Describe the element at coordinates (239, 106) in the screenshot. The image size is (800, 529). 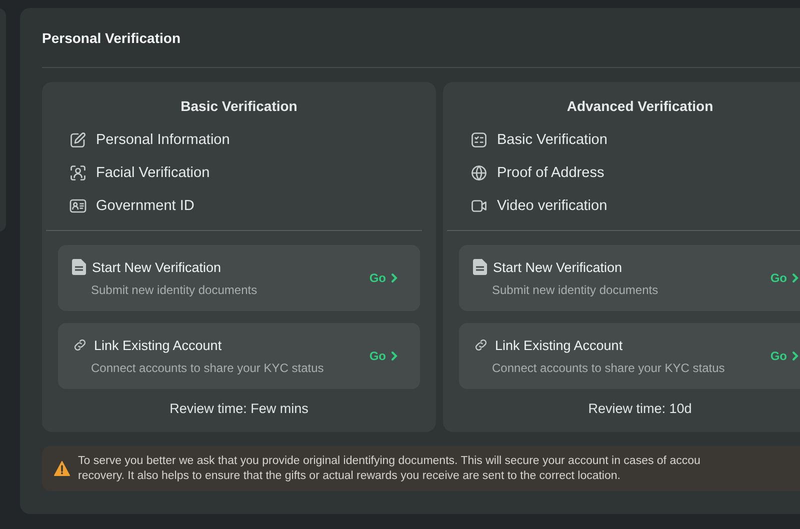
I see `card-title: Basic Verification` at that location.